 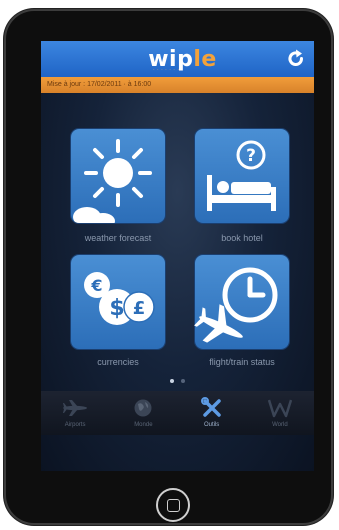 What do you see at coordinates (280, 425) in the screenshot?
I see `tab-world-label: World` at bounding box center [280, 425].